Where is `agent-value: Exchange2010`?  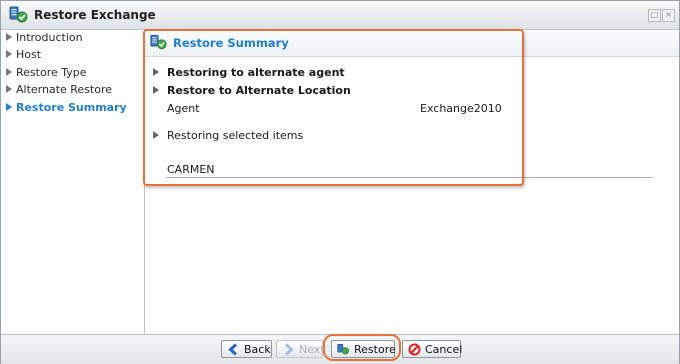
agent-value: Exchange2010 is located at coordinates (461, 108).